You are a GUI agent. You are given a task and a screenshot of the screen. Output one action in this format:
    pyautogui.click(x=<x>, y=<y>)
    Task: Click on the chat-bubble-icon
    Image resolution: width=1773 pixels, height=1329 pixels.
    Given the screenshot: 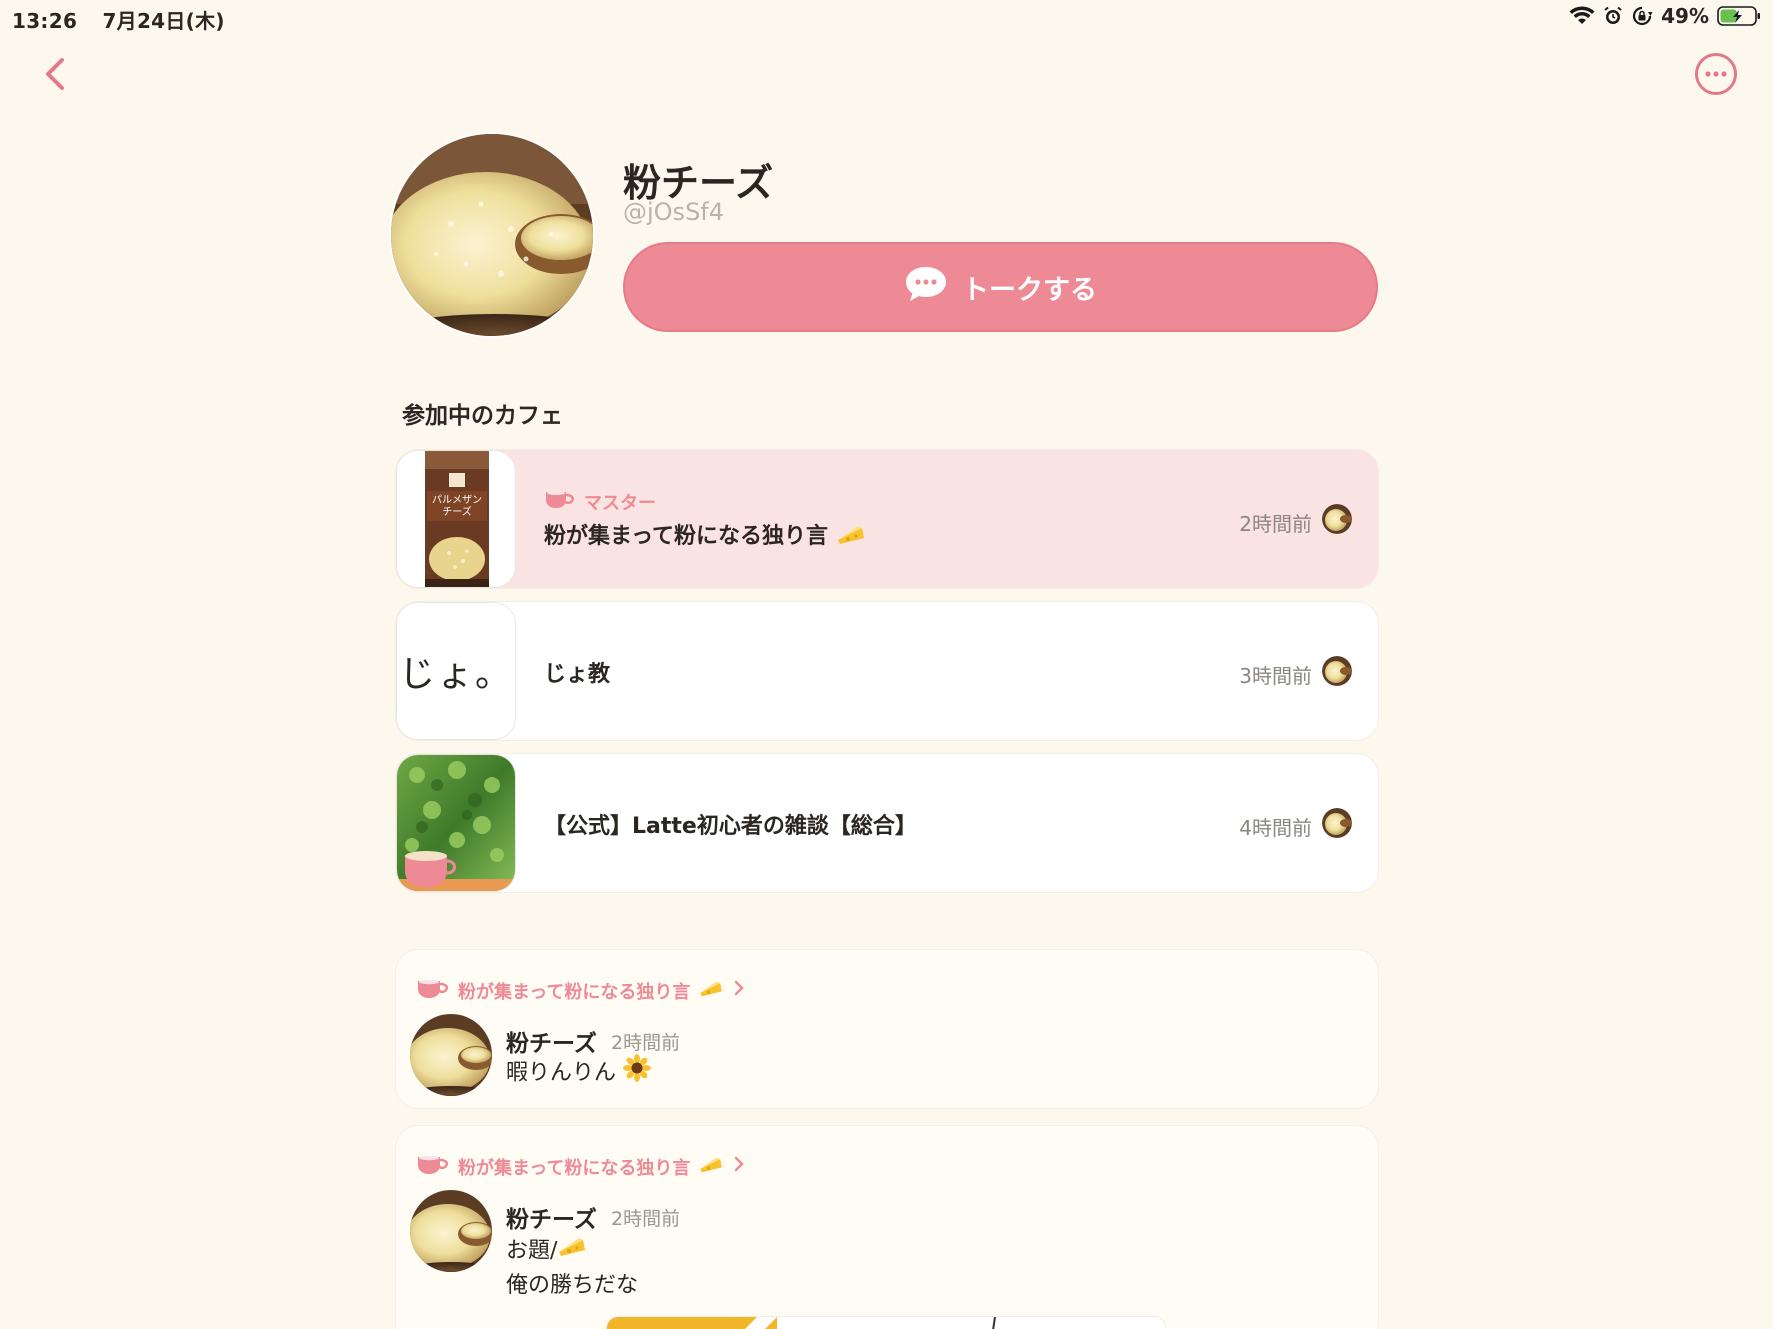 What is the action you would take?
    pyautogui.click(x=926, y=287)
    